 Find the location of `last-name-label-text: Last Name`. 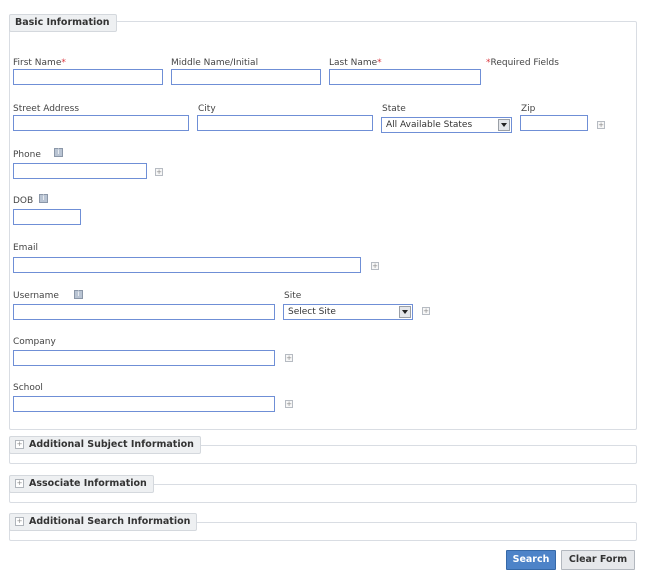

last-name-label-text: Last Name is located at coordinates (353, 63).